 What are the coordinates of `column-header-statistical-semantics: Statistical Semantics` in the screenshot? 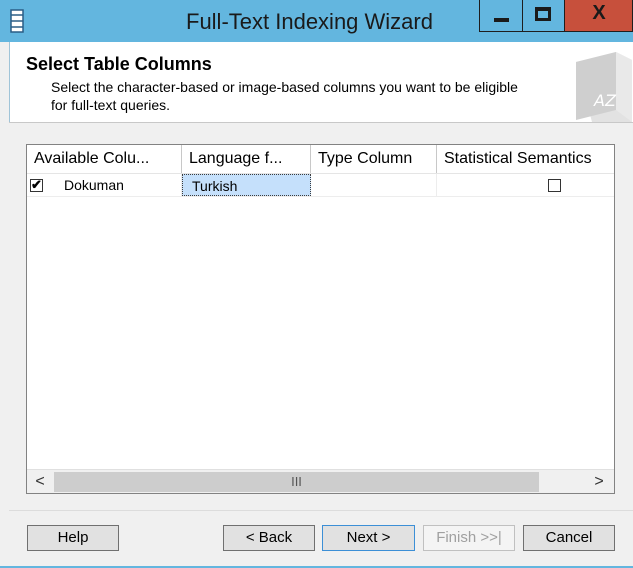 It's located at (525, 159).